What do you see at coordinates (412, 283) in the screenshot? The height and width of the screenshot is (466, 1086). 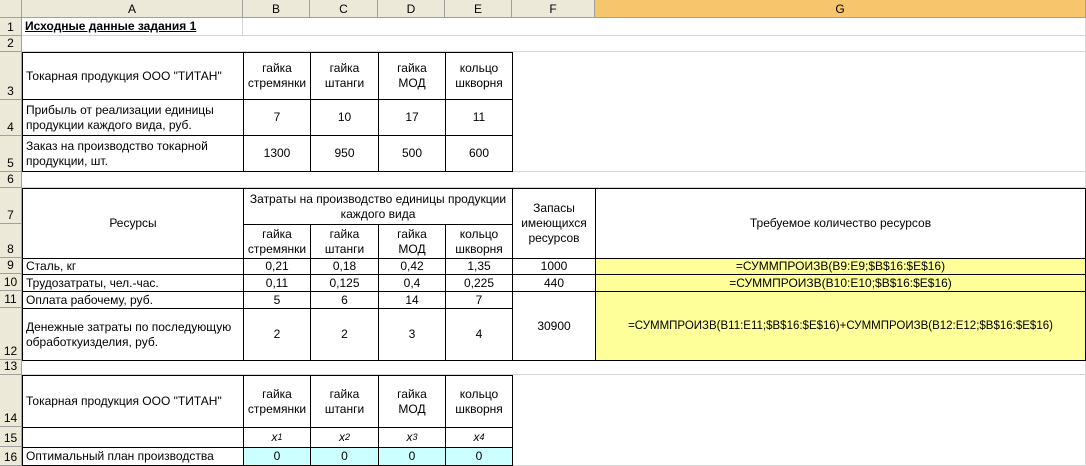 I see `cell-d10: 0,4` at bounding box center [412, 283].